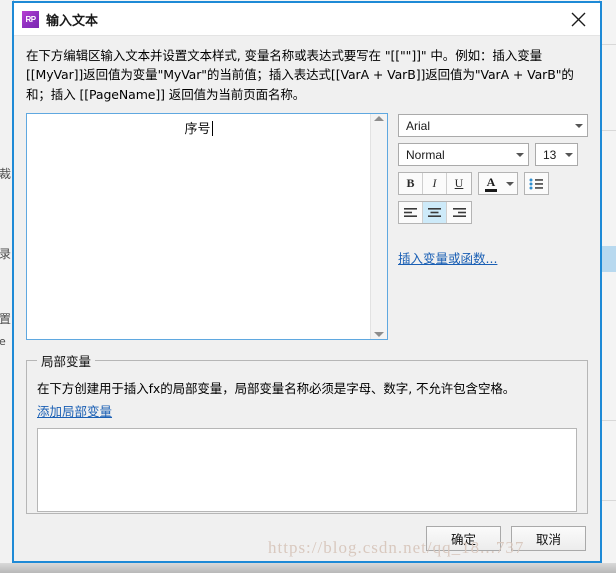  What do you see at coordinates (493, 213) in the screenshot?
I see `text-alignment-row` at bounding box center [493, 213].